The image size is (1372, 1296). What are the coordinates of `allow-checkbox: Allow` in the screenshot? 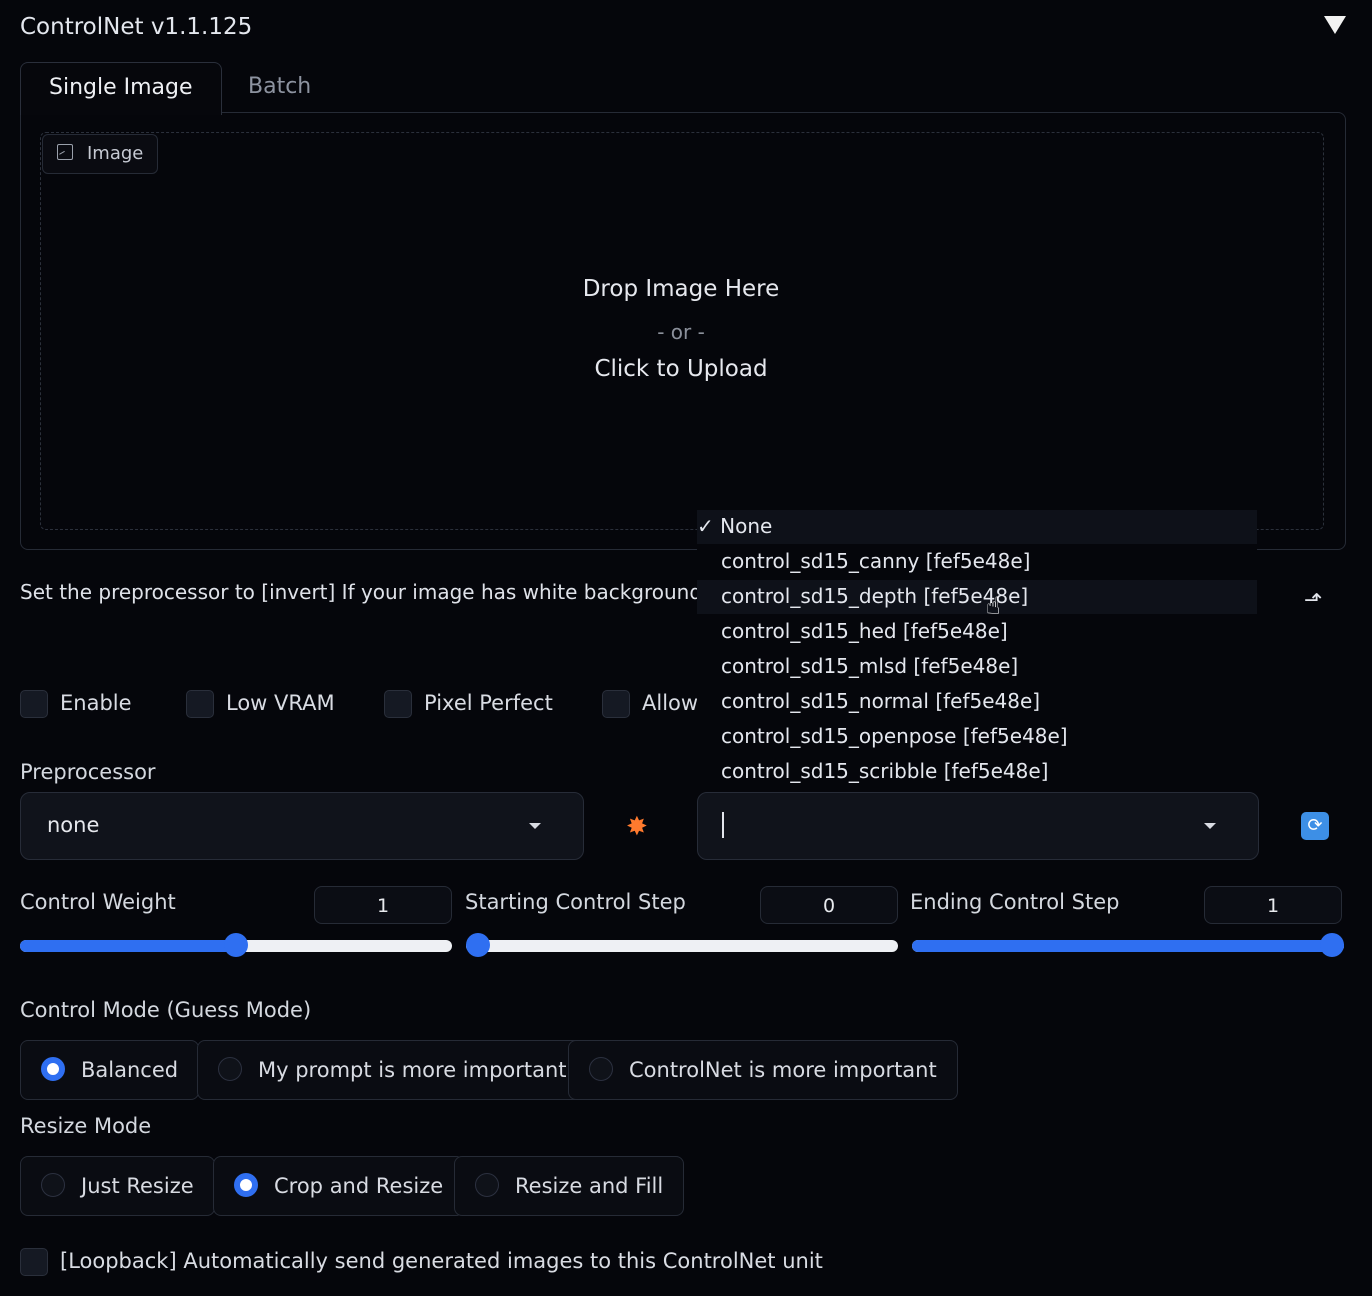 It's located at (650, 703).